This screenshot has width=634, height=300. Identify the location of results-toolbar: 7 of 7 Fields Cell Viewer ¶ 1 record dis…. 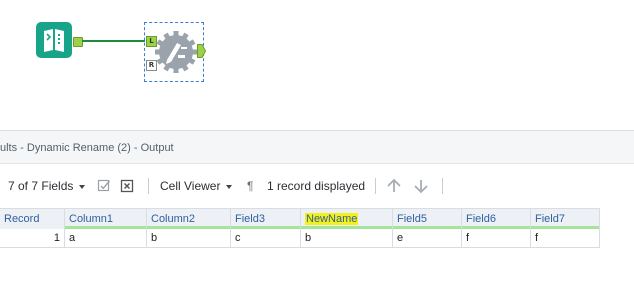
(317, 186).